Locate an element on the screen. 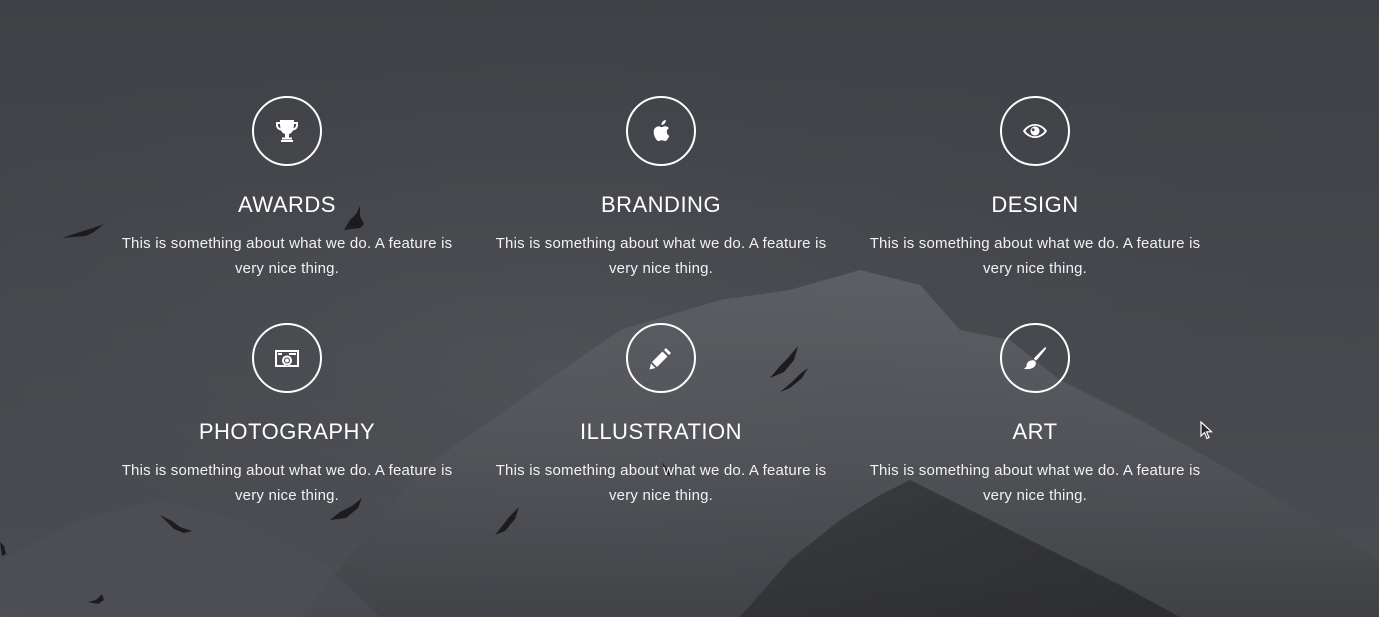 The image size is (1379, 617). eye-icon is located at coordinates (1035, 131).